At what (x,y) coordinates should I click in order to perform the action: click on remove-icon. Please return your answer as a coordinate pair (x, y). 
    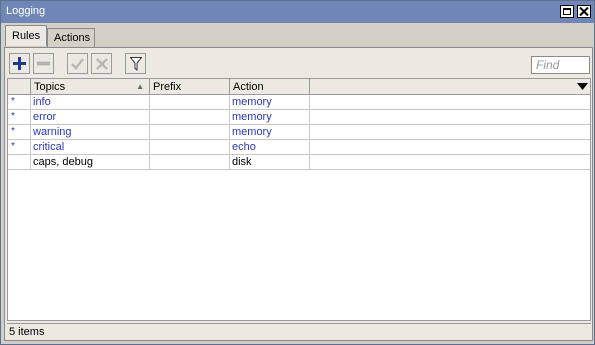
    Looking at the image, I should click on (43, 63).